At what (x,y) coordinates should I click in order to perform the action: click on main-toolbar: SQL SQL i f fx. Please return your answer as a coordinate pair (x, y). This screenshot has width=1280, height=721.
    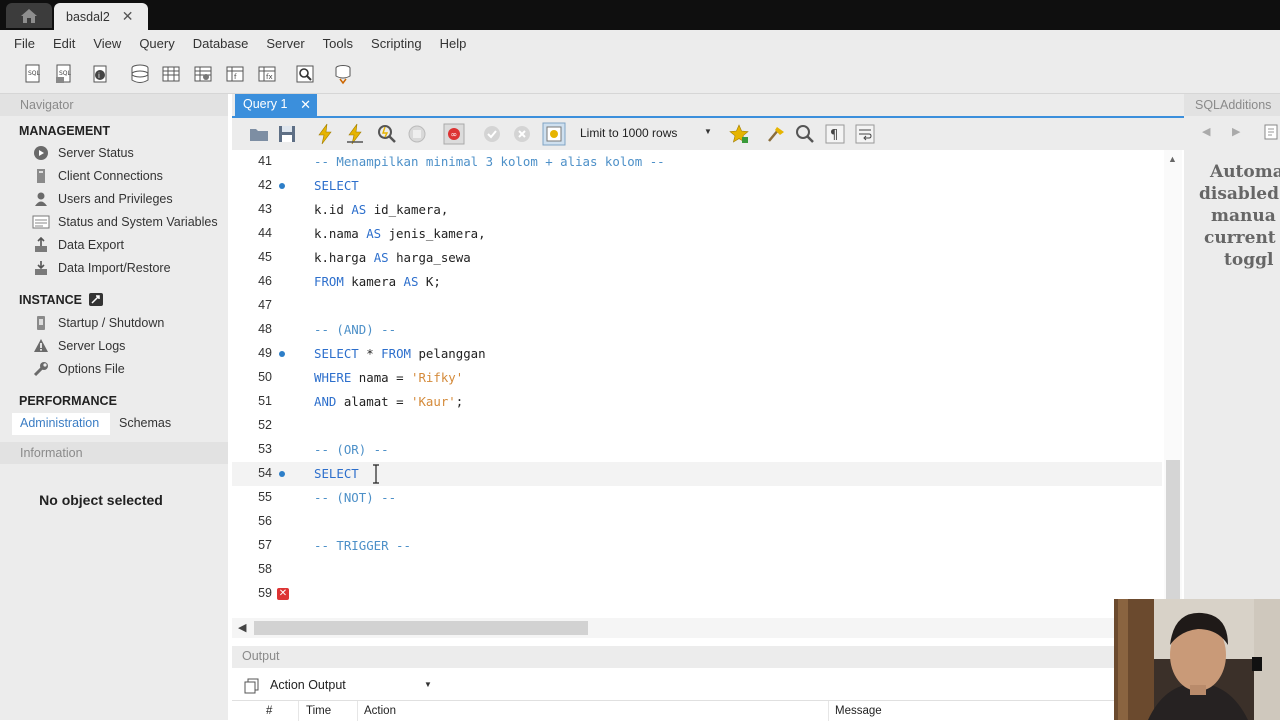
    Looking at the image, I should click on (640, 75).